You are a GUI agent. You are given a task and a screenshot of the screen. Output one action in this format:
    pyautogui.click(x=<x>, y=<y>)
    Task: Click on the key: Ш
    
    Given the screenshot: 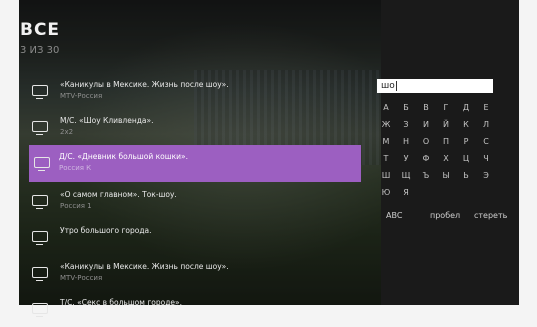 What is the action you would take?
    pyautogui.click(x=386, y=175)
    